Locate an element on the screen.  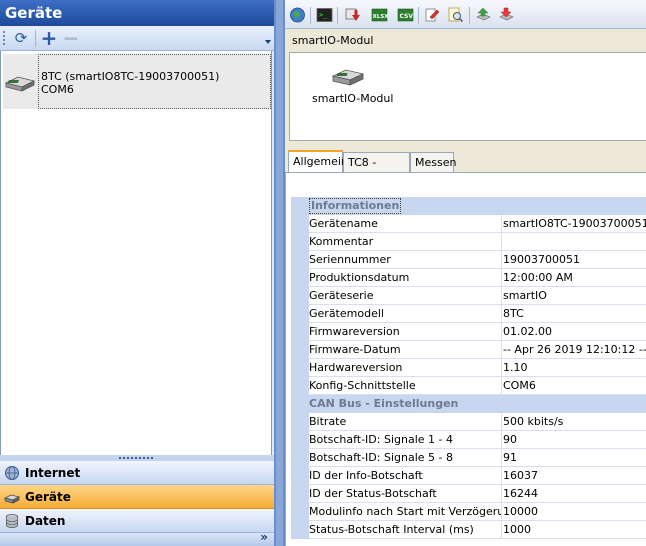
property-value: 500 kbits/s is located at coordinates (574, 422).